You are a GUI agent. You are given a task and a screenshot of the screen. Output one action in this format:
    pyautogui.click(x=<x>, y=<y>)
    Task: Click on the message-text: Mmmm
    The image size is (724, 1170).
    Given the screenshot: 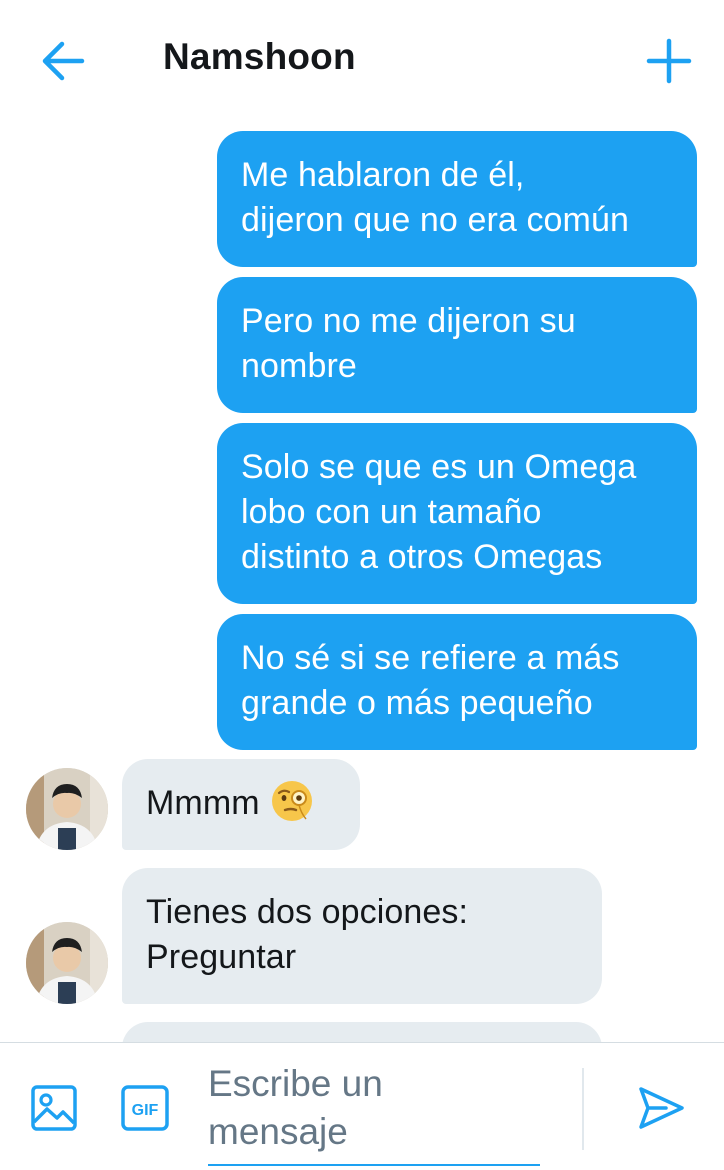 What is the action you would take?
    pyautogui.click(x=203, y=803)
    